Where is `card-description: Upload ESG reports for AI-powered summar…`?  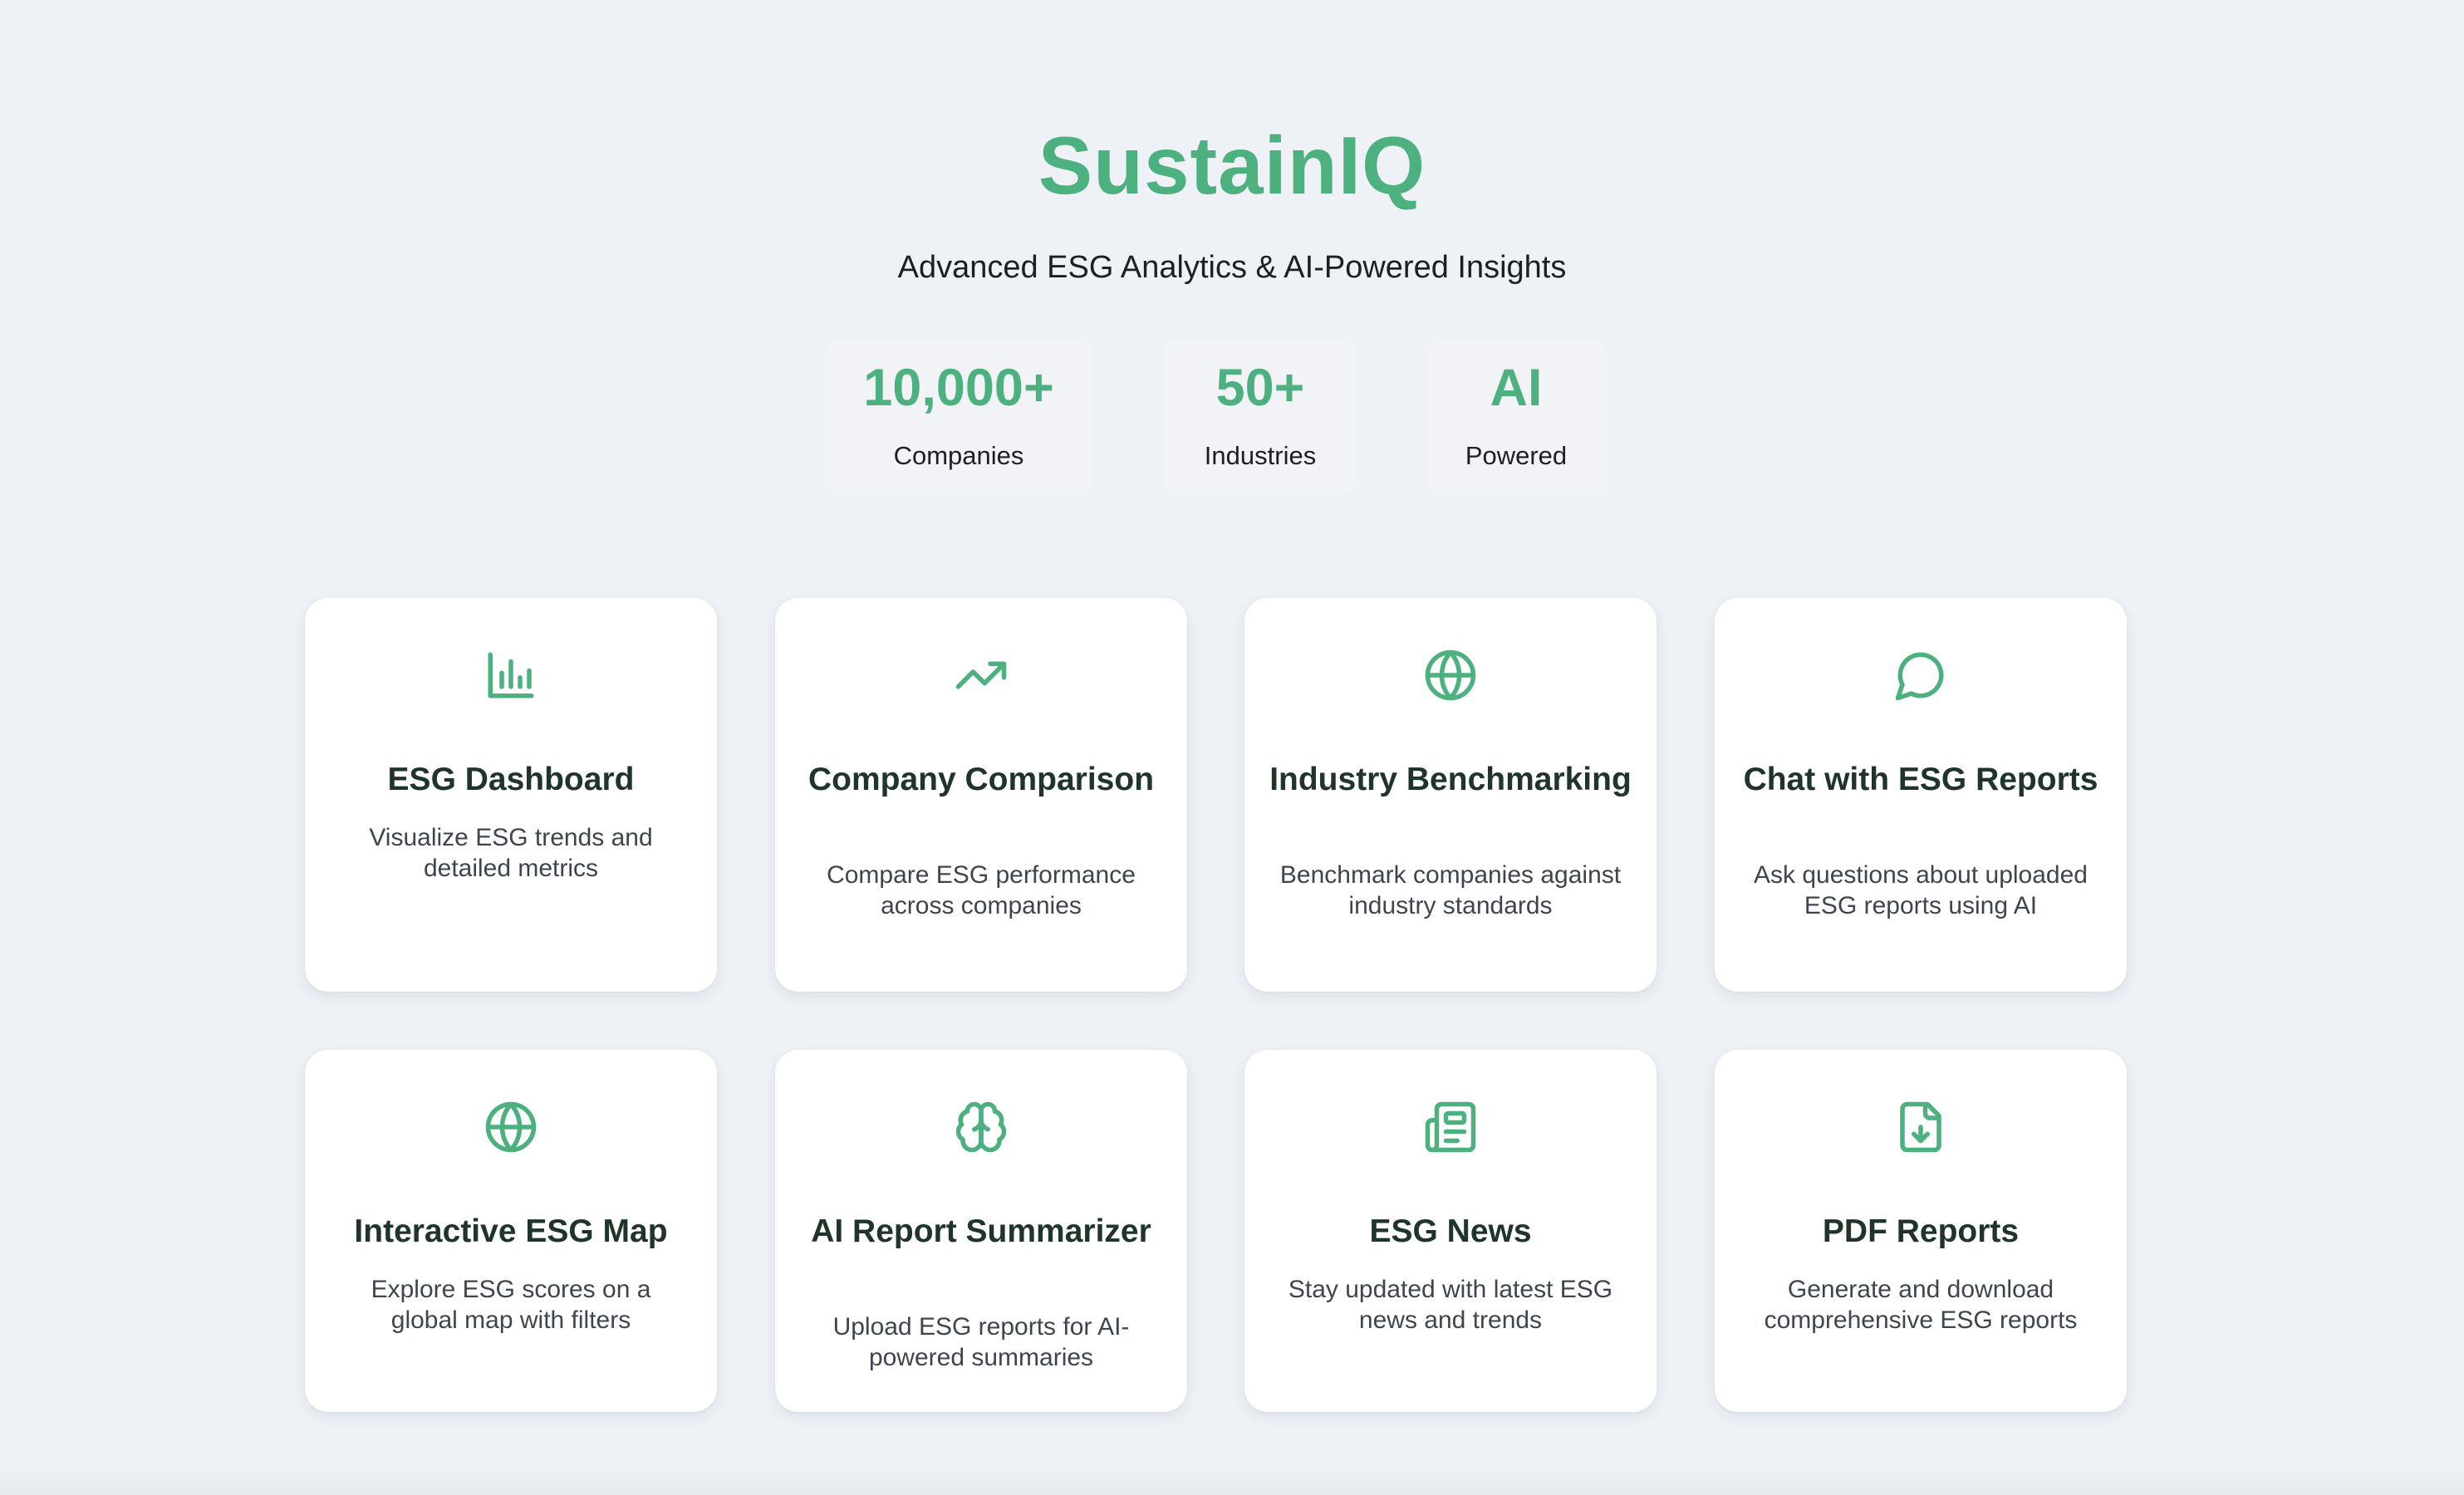 card-description: Upload ESG reports for AI-powered summar… is located at coordinates (981, 1342).